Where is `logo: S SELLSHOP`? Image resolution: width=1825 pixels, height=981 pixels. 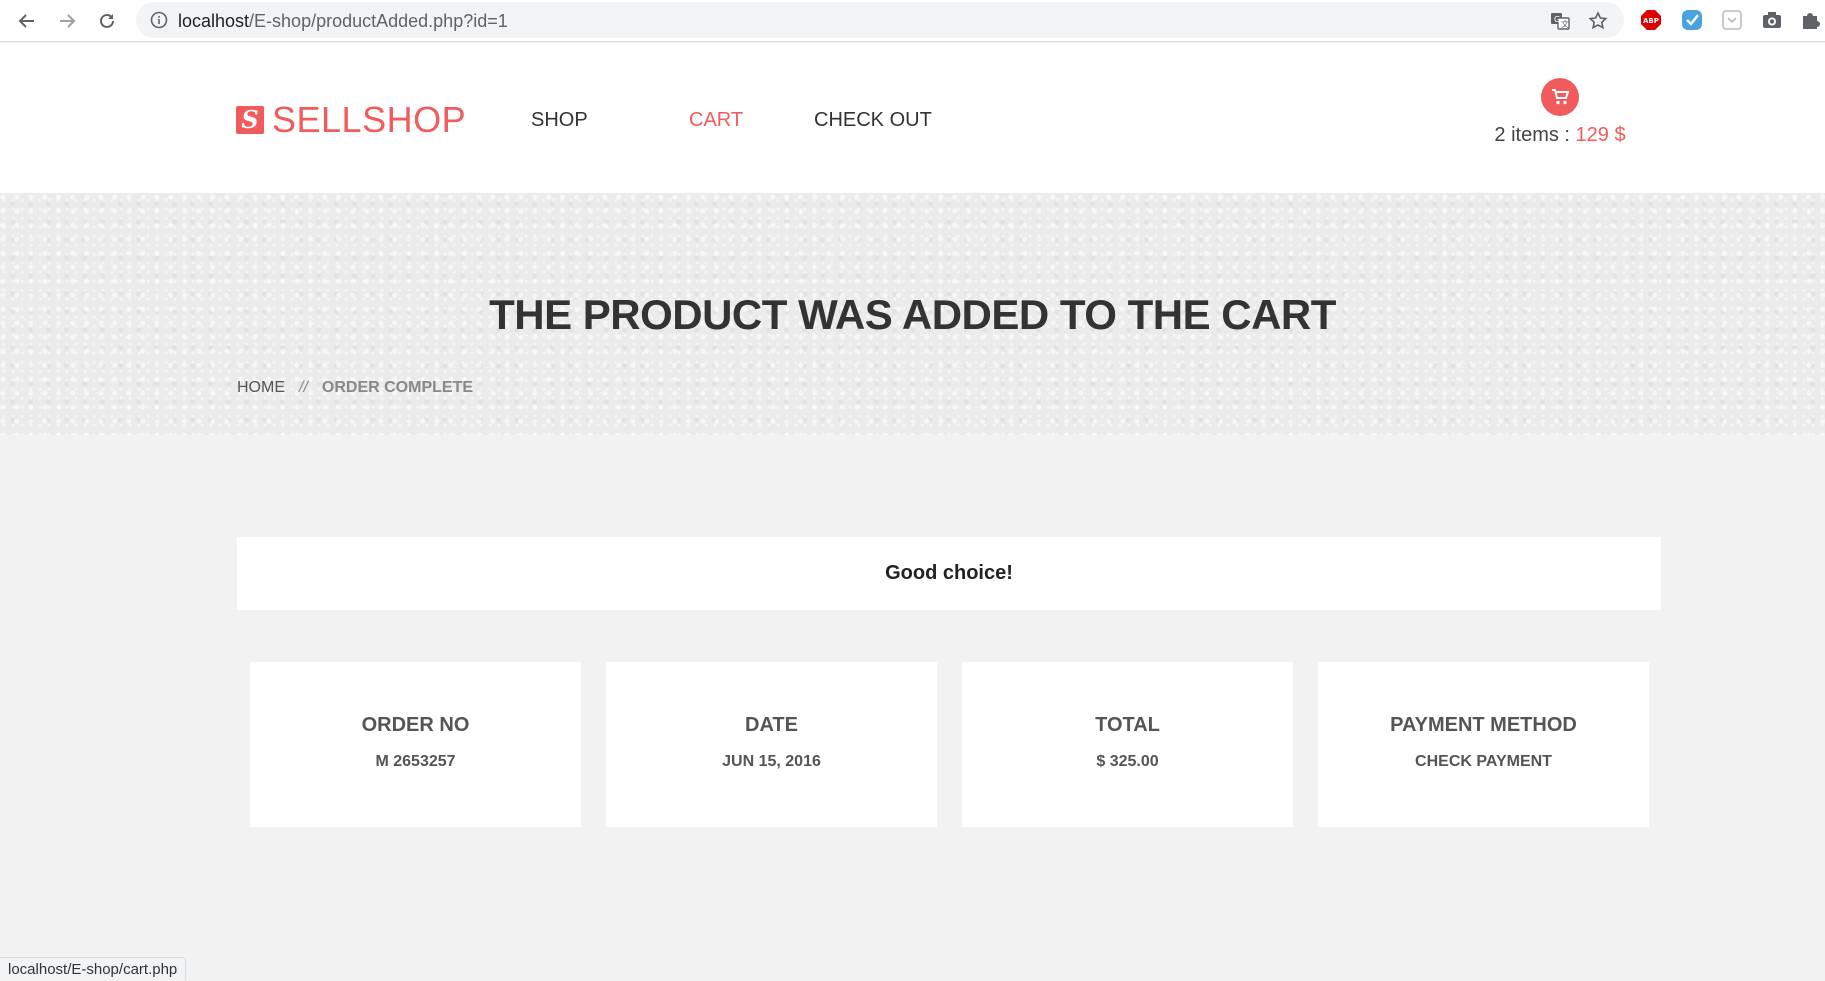 logo: S SELLSHOP is located at coordinates (351, 120).